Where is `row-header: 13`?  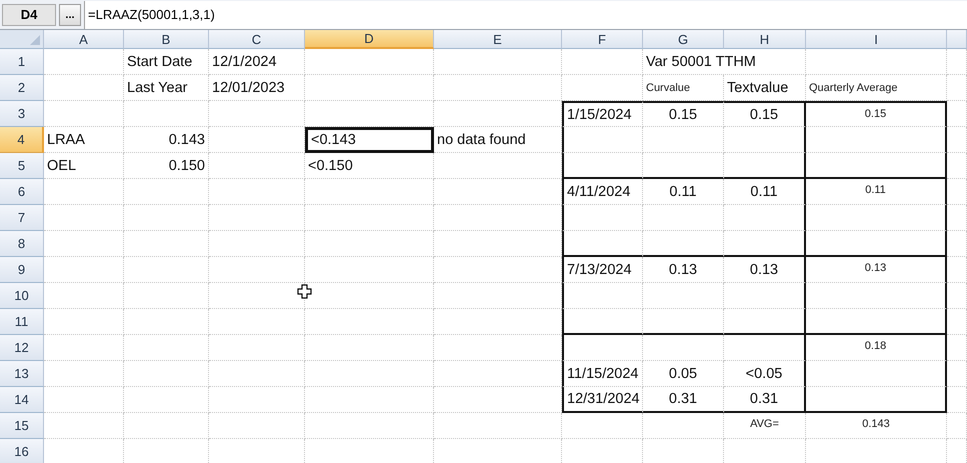
row-header: 13 is located at coordinates (22, 374).